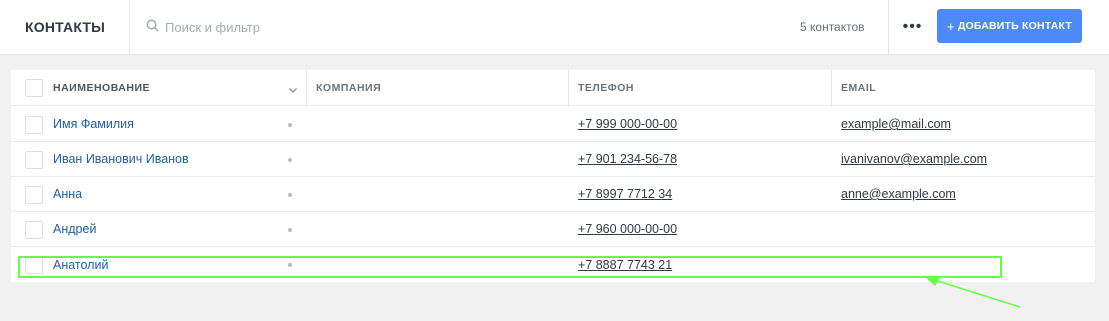 This screenshot has width=1109, height=321. Describe the element at coordinates (832, 27) in the screenshot. I see `contacts-count: 5 контактов` at that location.